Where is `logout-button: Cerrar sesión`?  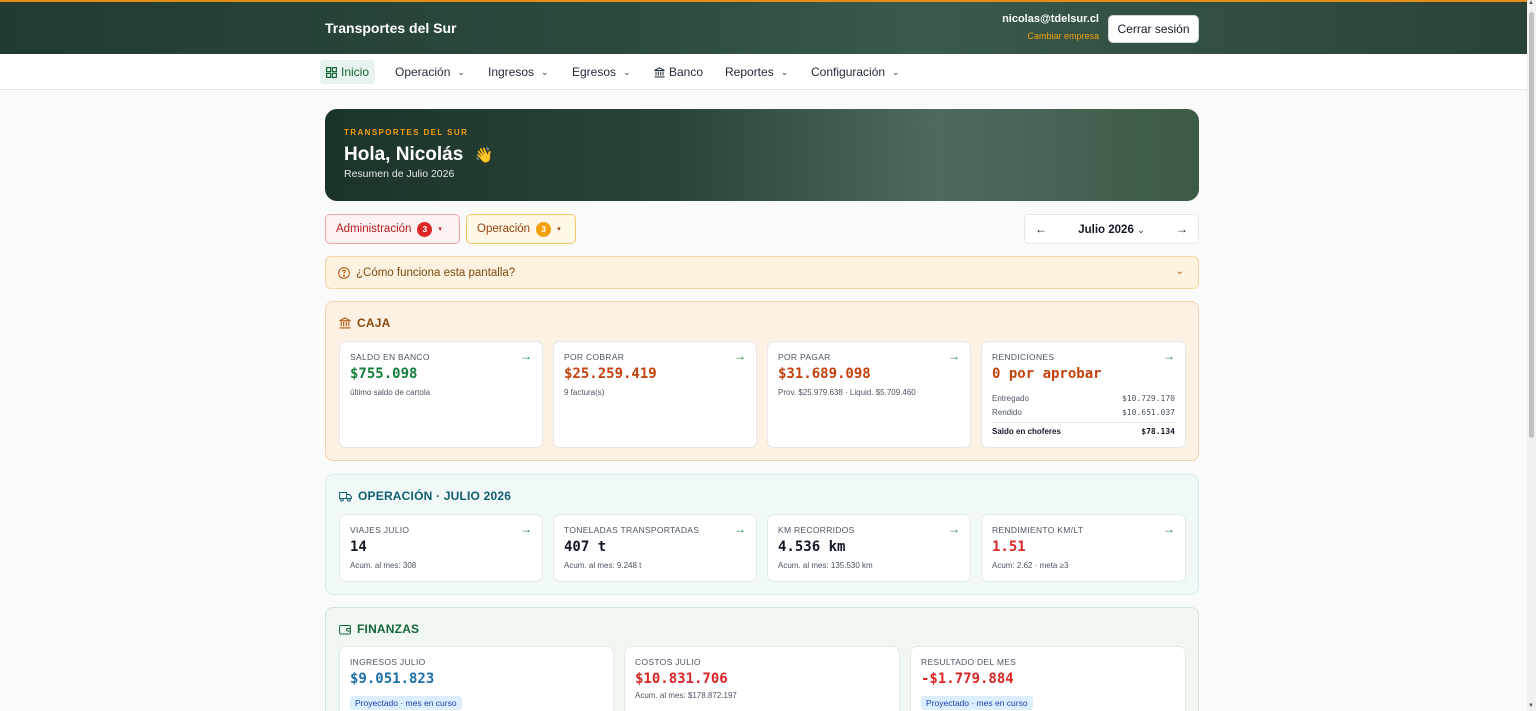
logout-button: Cerrar sesión is located at coordinates (1153, 29).